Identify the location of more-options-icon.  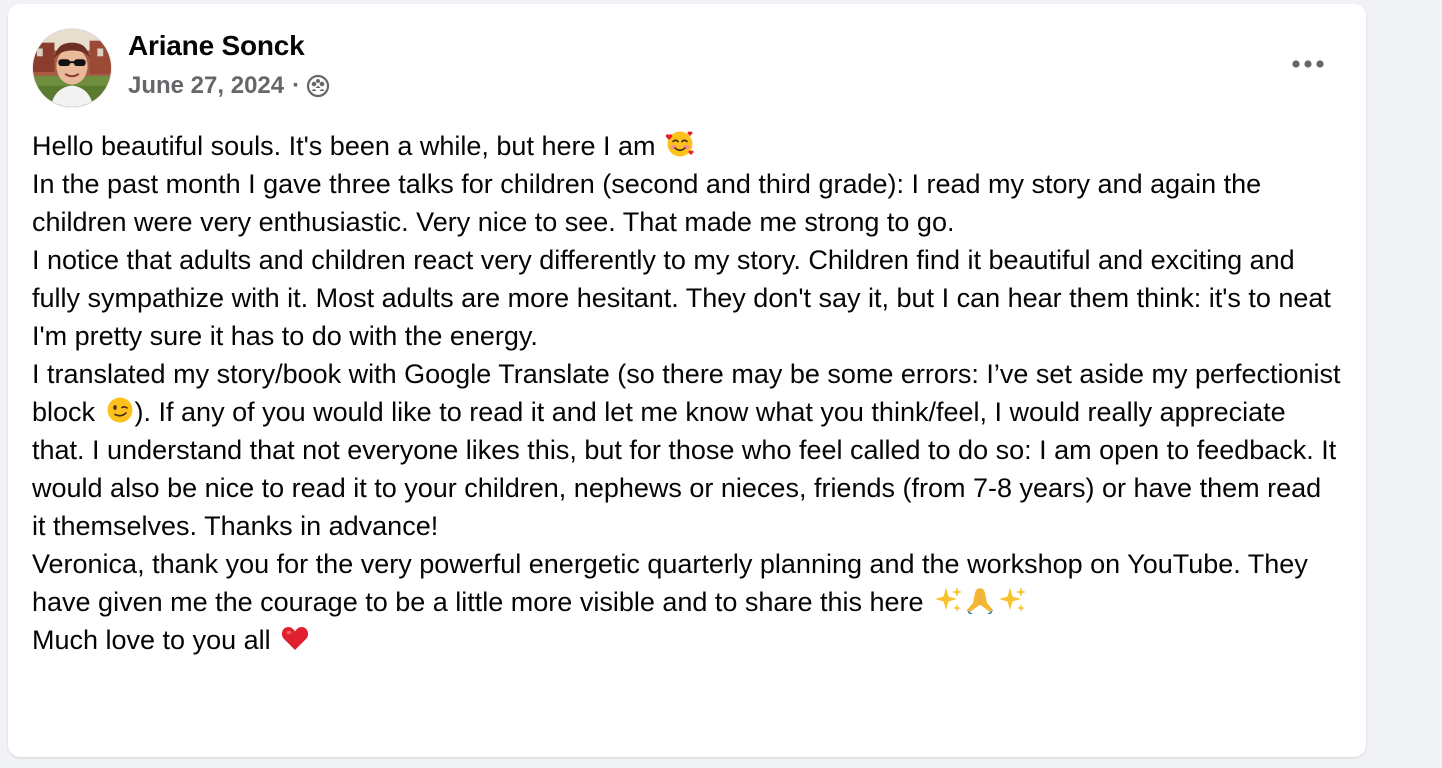
(1308, 64).